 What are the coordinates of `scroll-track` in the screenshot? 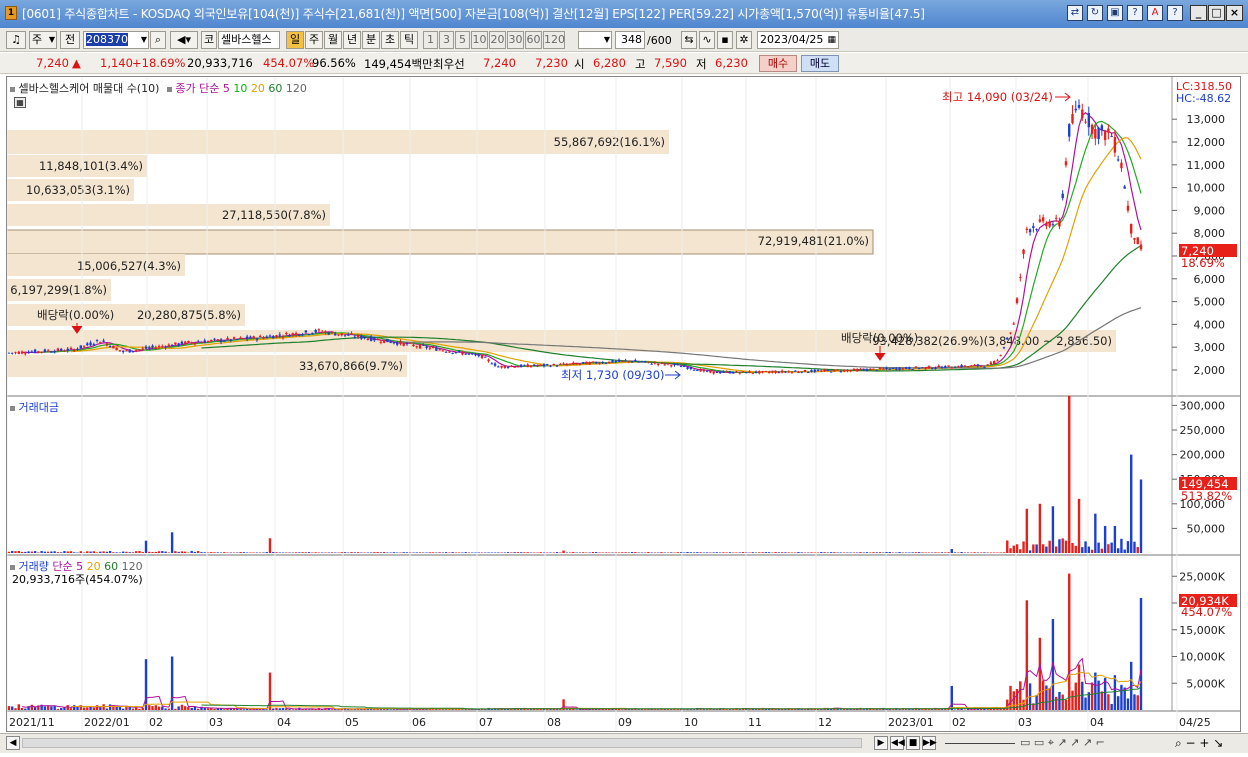 It's located at (442, 743).